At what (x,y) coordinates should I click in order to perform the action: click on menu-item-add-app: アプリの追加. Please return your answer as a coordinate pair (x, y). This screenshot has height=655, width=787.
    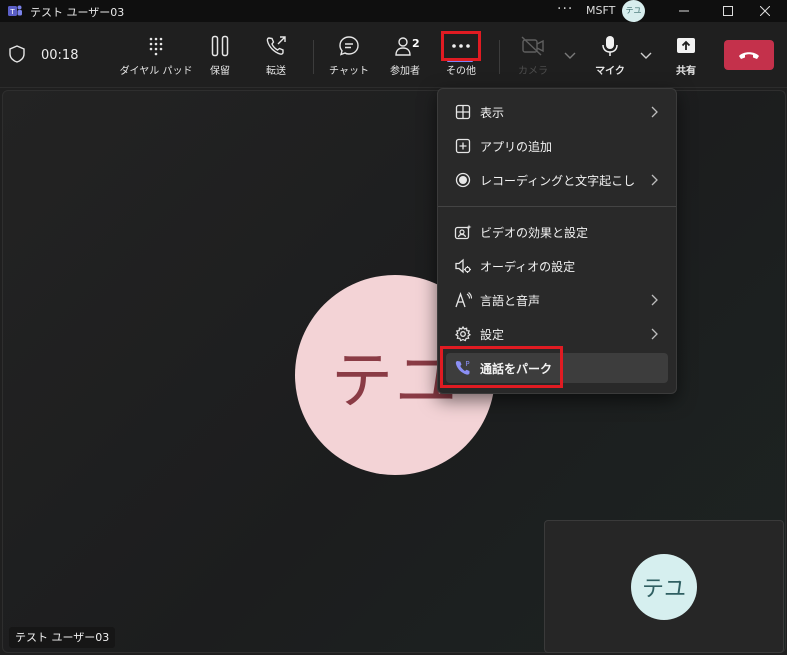
    Looking at the image, I should click on (557, 146).